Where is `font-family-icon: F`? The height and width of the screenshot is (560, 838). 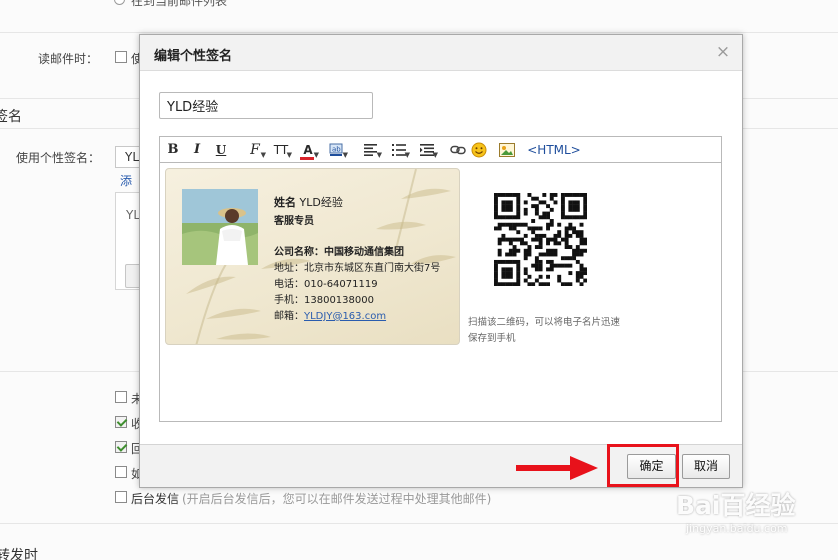
font-family-icon: F is located at coordinates (255, 150).